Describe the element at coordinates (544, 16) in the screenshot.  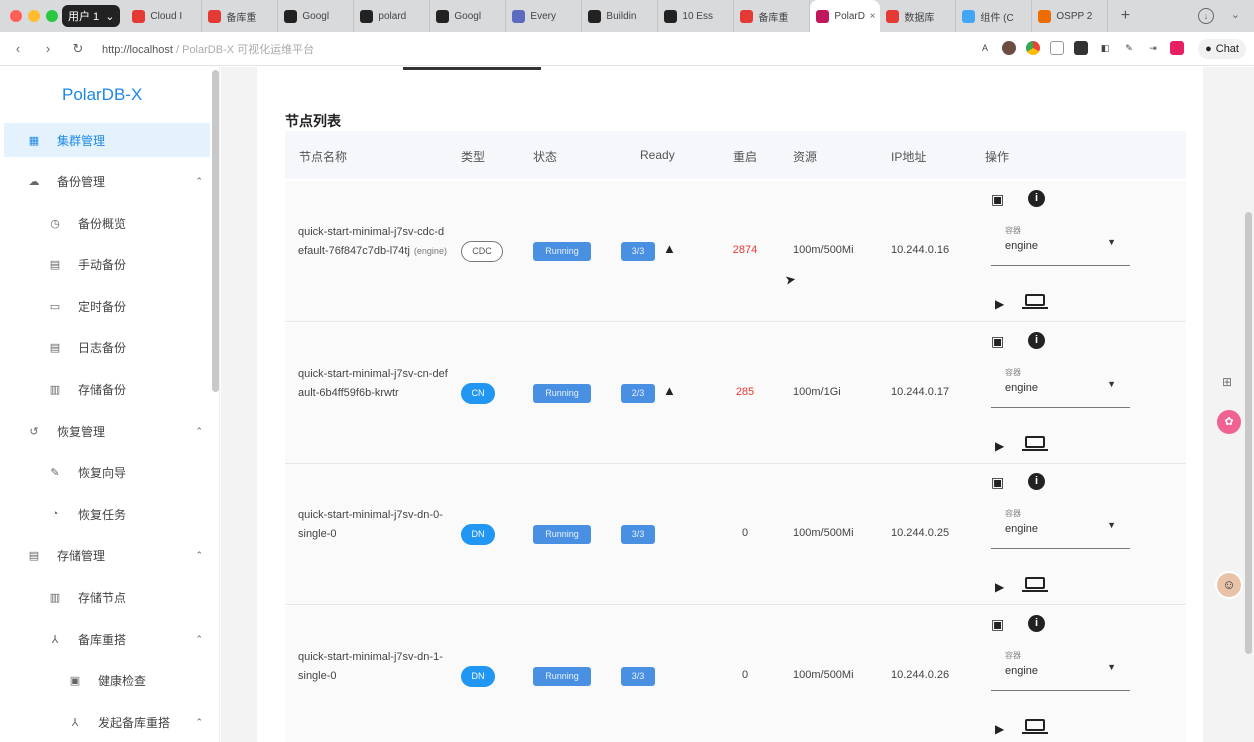
I see `browser-tab: Every` at that location.